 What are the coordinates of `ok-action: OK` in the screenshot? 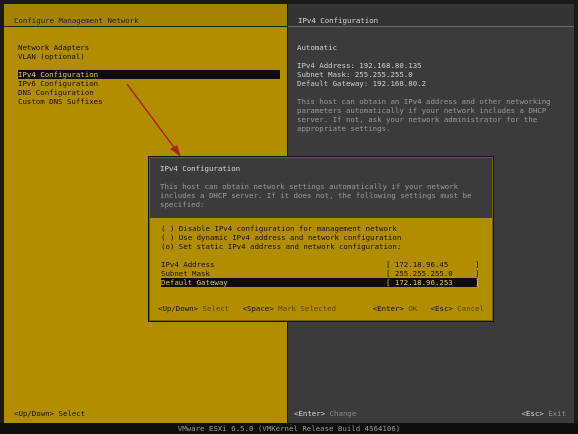 It's located at (413, 308).